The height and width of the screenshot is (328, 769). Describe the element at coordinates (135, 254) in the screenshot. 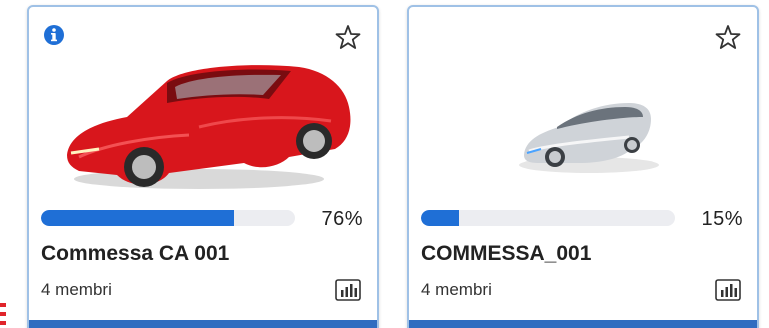

I see `project-title: Commessa CA 001` at that location.